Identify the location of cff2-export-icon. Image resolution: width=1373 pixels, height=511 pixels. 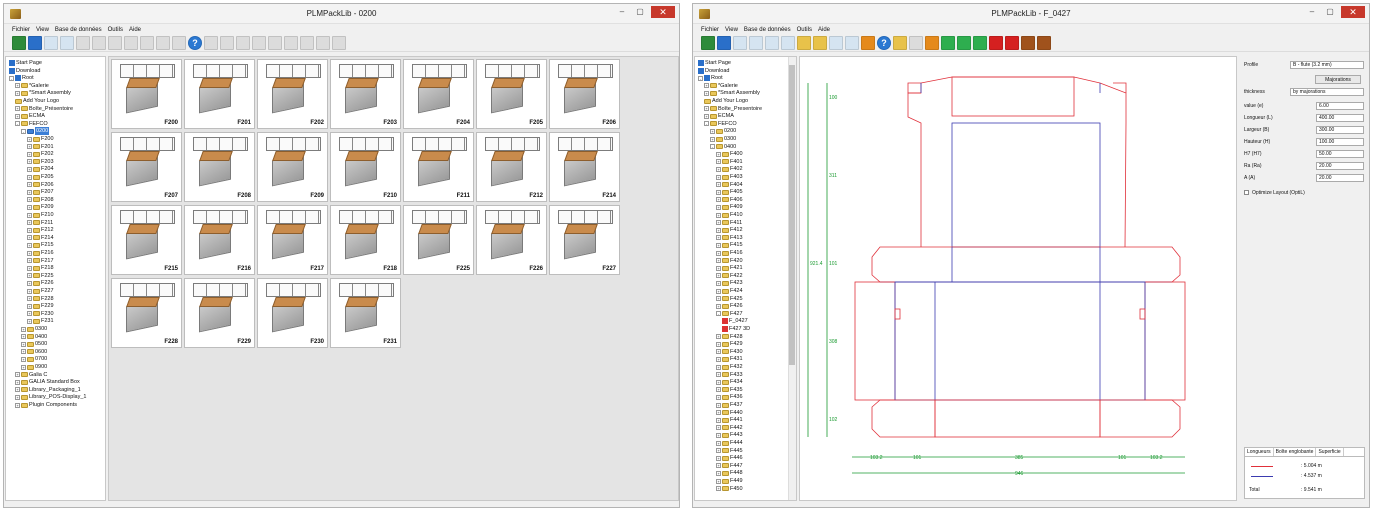
(980, 43).